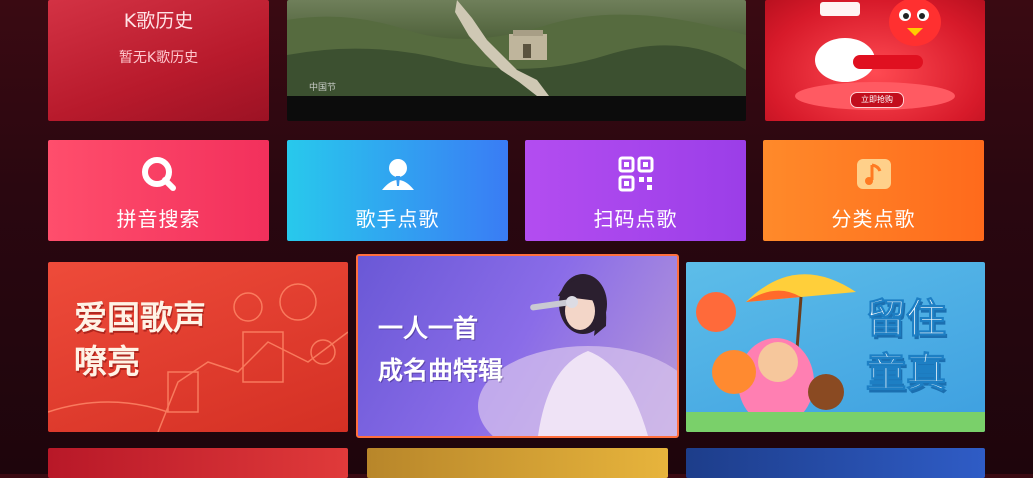  Describe the element at coordinates (158, 174) in the screenshot. I see `search-icon` at that location.